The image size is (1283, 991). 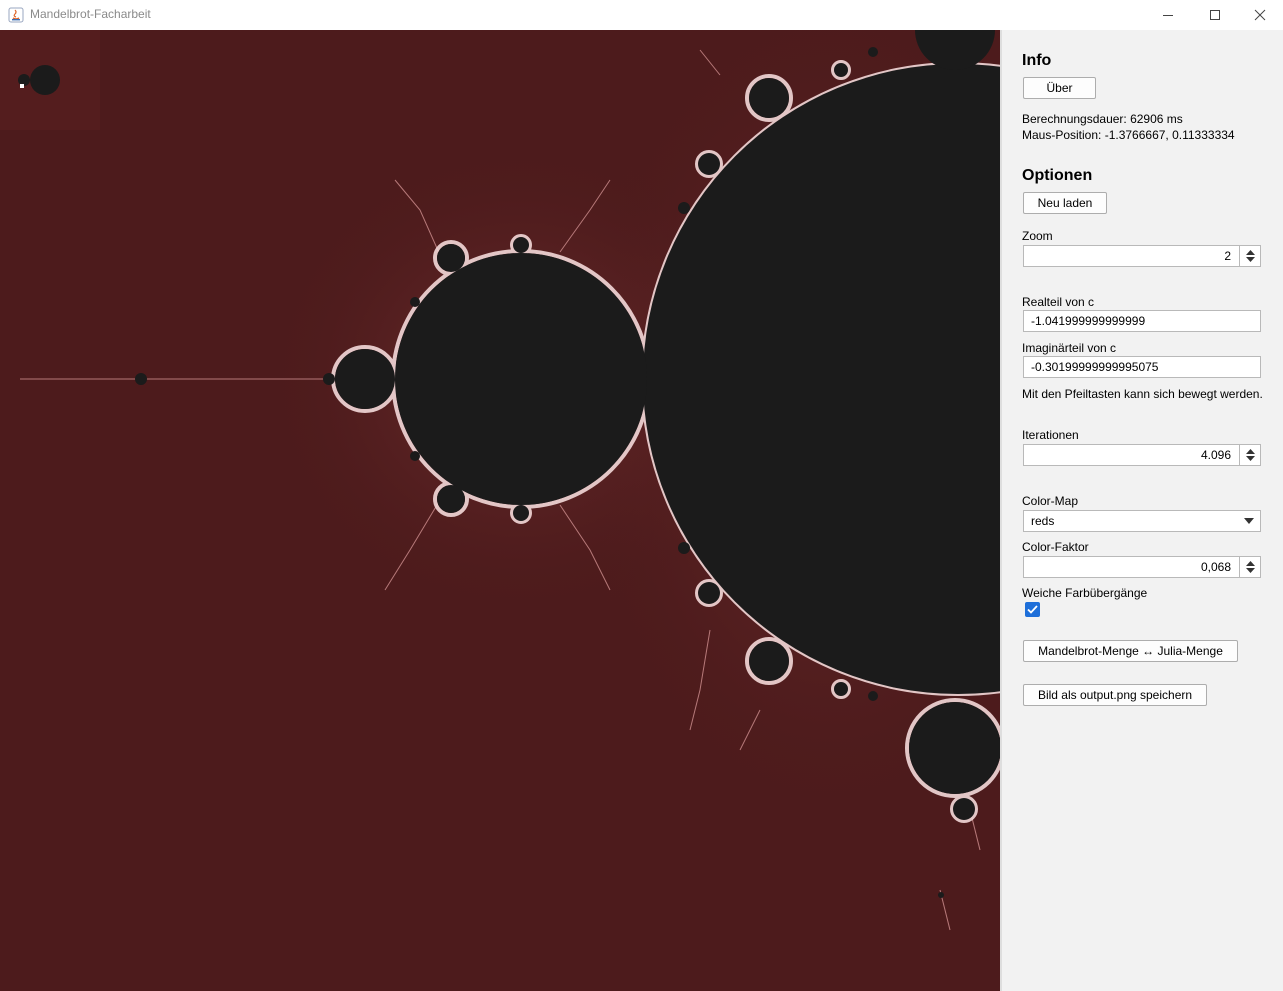 What do you see at coordinates (1115, 695) in the screenshot?
I see `save-image-button: Bild als output.png speichern` at bounding box center [1115, 695].